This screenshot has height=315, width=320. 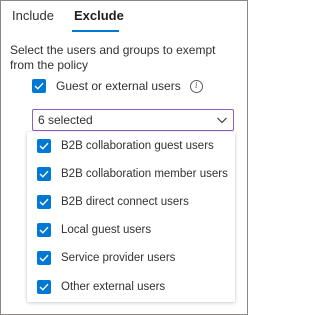 I want to click on option-service-provider-users: Service provider users, so click(x=106, y=258).